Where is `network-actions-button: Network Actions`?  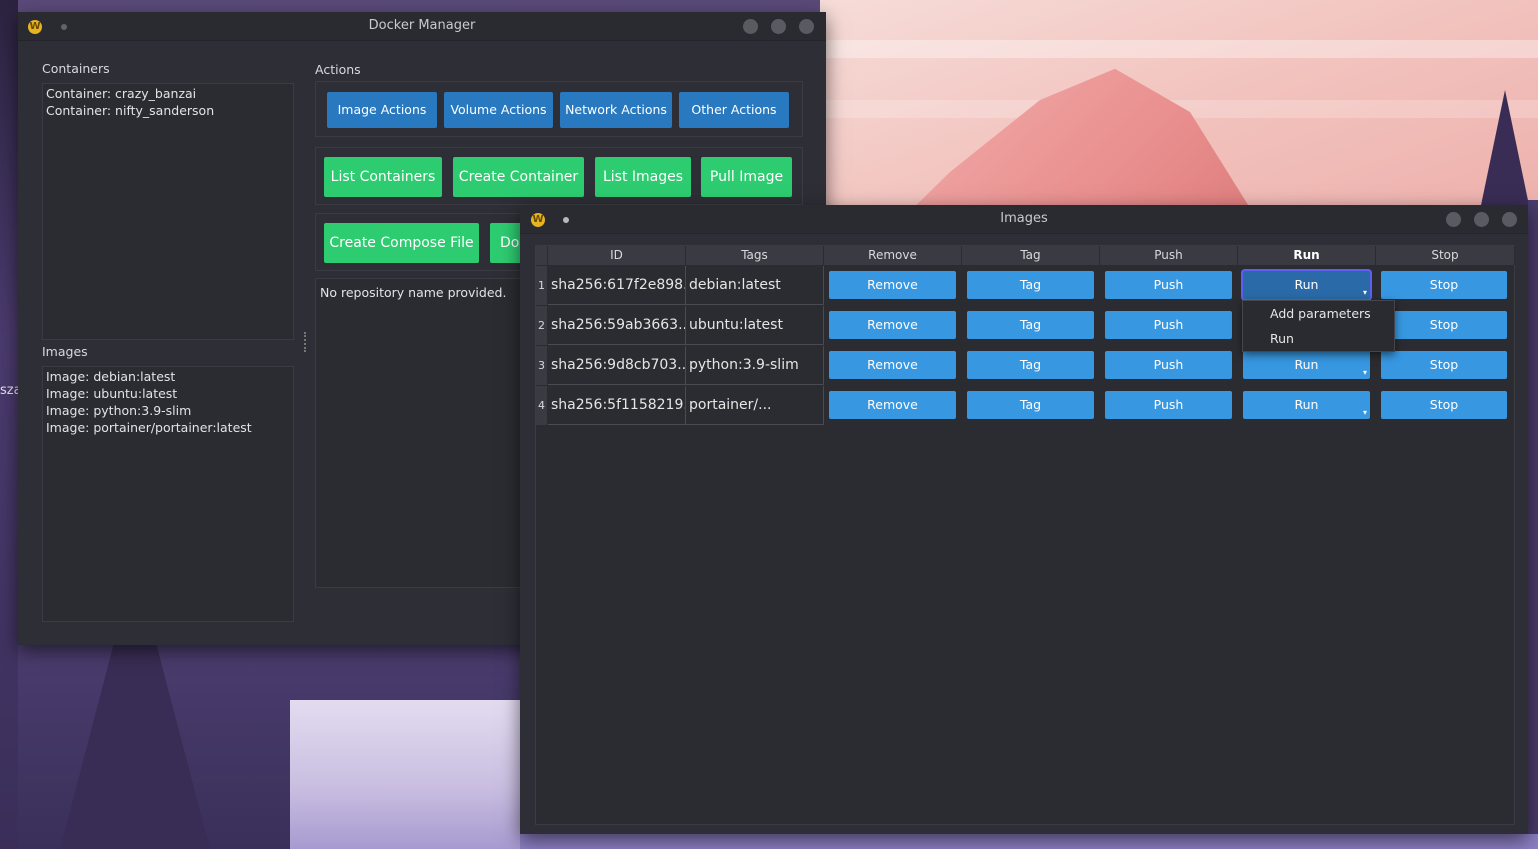 network-actions-button: Network Actions is located at coordinates (616, 110).